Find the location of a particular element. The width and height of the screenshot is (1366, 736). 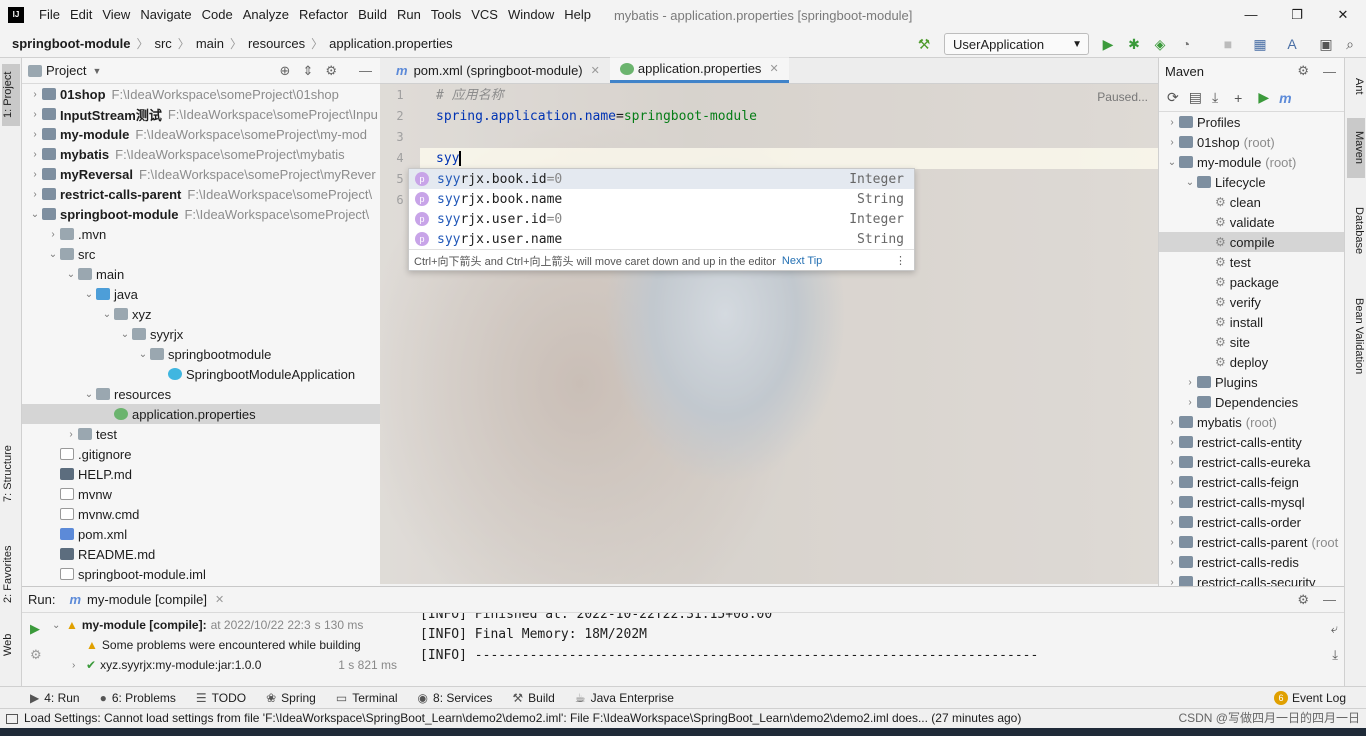

bottom-tab: ▭ Terminal is located at coordinates (367, 698).